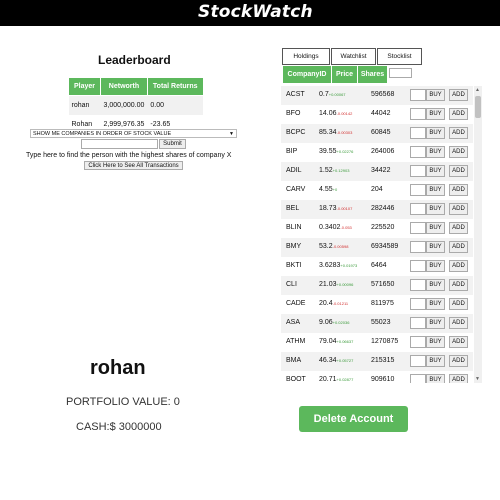  I want to click on price-value: 3.6283, so click(330, 265).